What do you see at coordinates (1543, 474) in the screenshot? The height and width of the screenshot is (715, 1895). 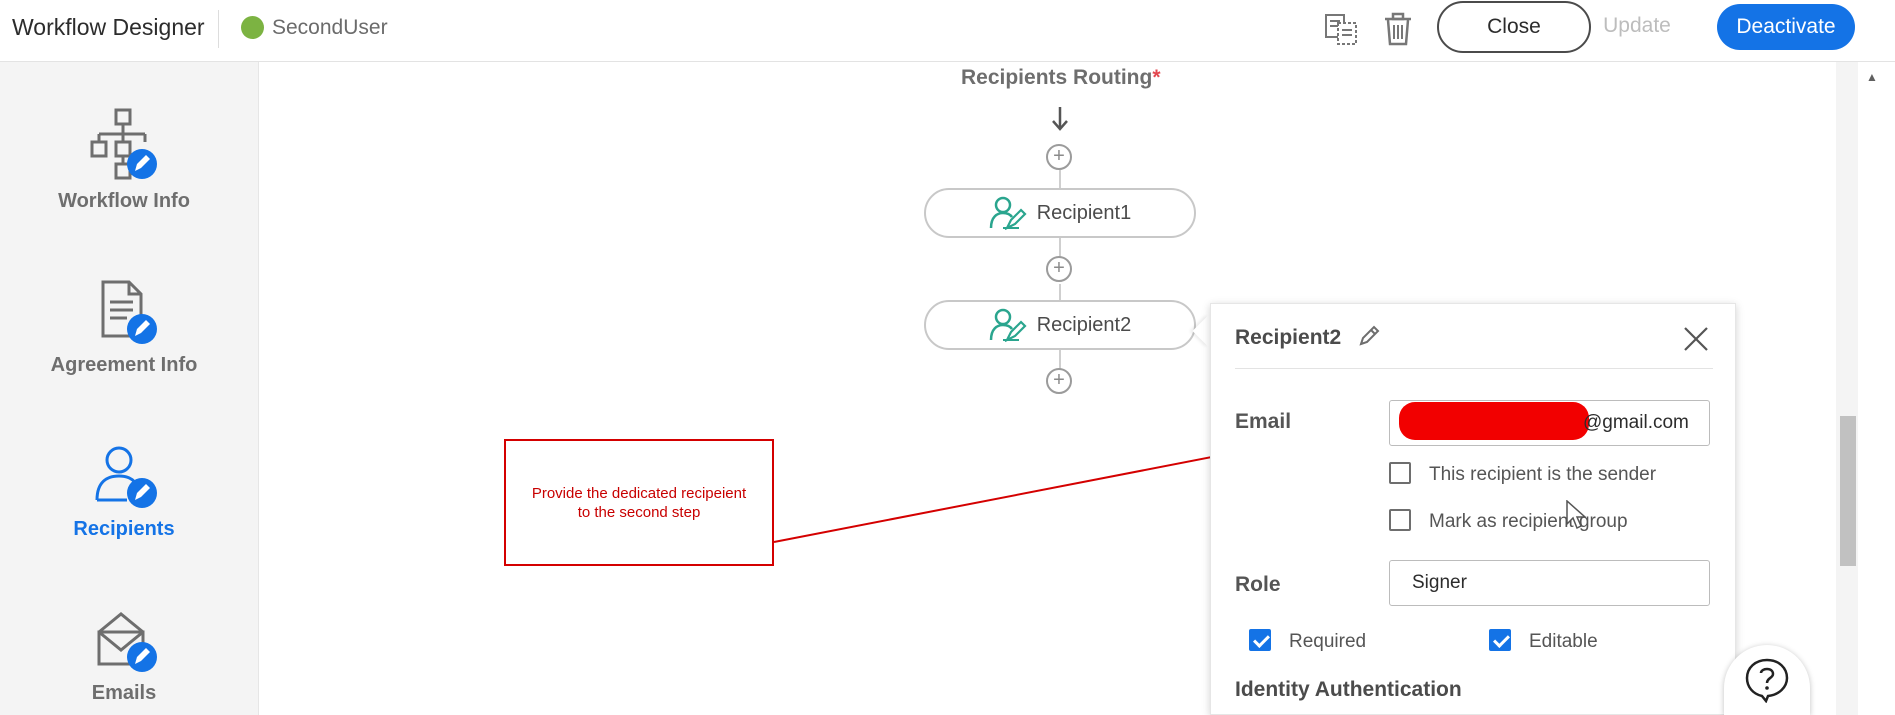 I see `sender-checkbox-label: This recipient is the sender` at bounding box center [1543, 474].